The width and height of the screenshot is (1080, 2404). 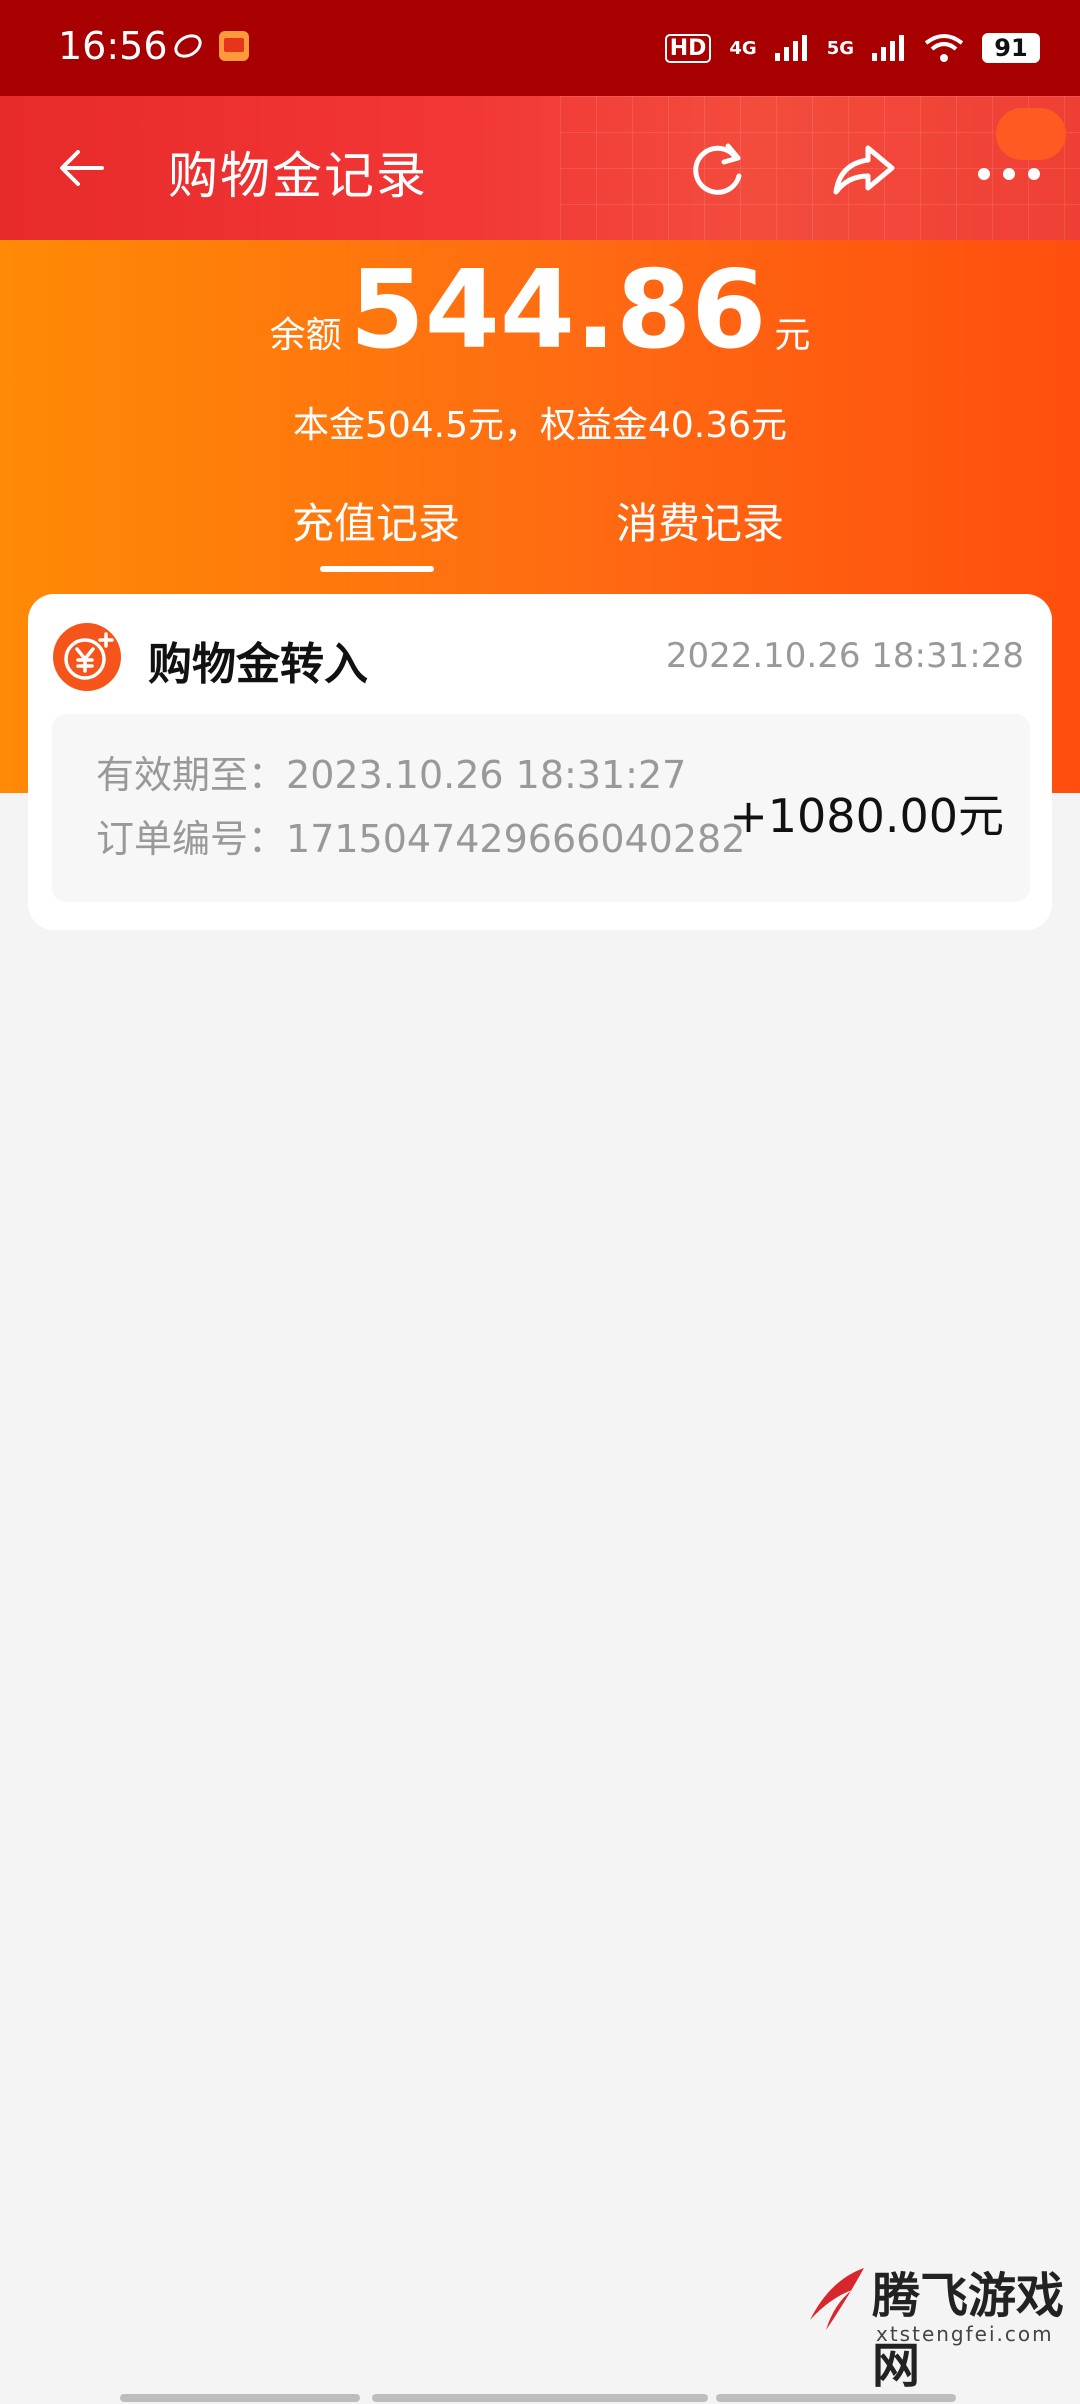 What do you see at coordinates (743, 48) in the screenshot?
I see `network-4g-label: 4G` at bounding box center [743, 48].